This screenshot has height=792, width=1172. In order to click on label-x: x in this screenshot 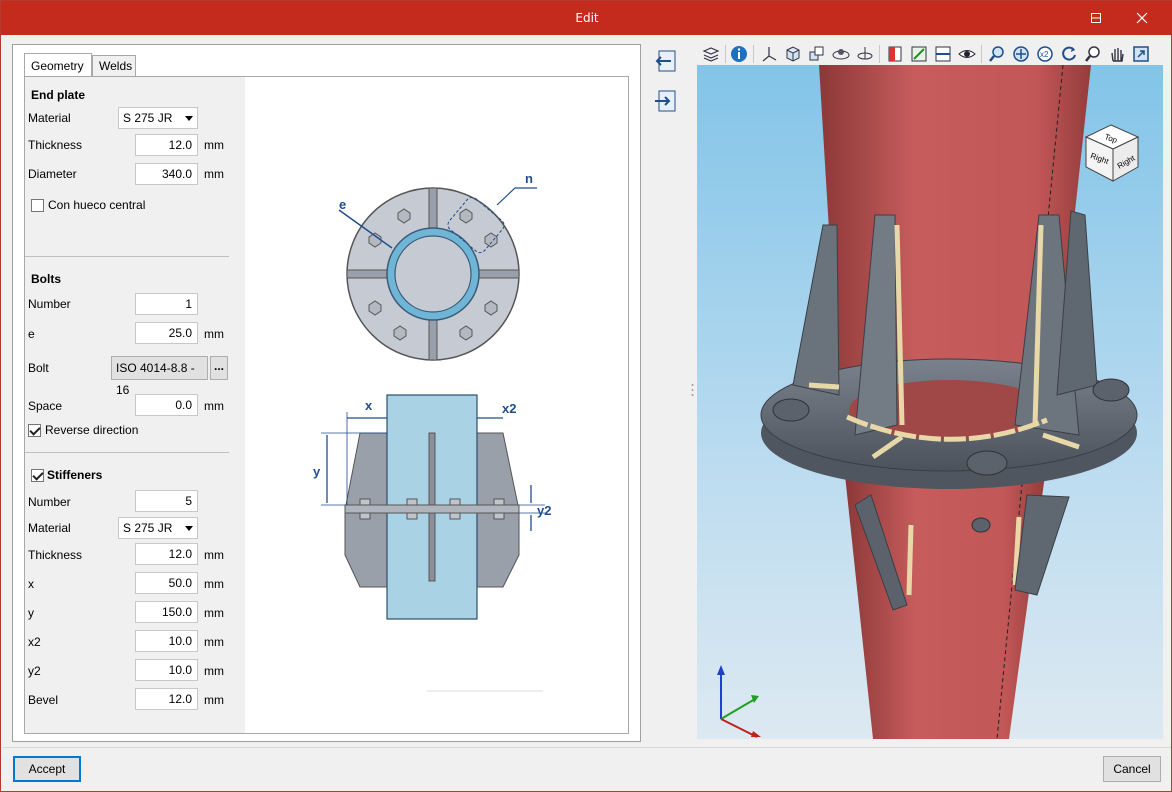, I will do `click(369, 405)`.